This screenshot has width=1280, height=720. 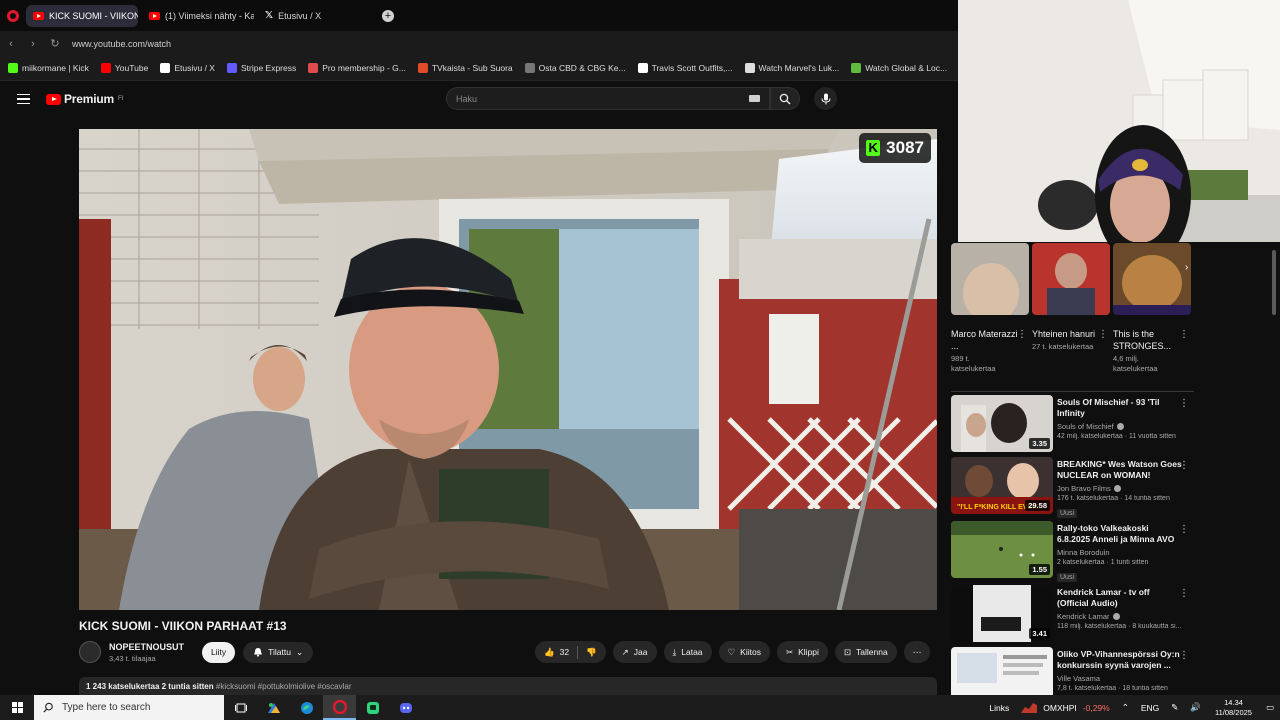 What do you see at coordinates (422, 68) in the screenshot?
I see `bookmark-favicon-icon` at bounding box center [422, 68].